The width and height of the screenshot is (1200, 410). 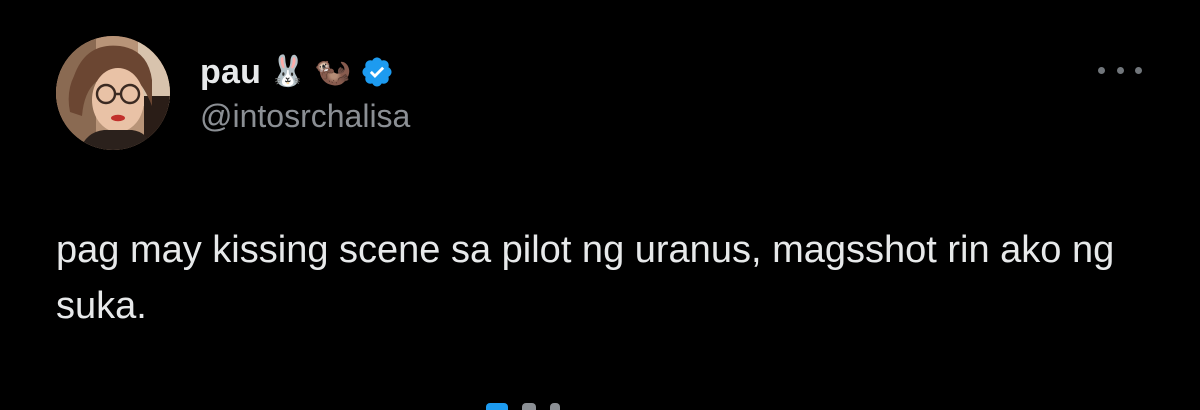 I want to click on author-name-row: pau 🐰 🦦, so click(x=297, y=72).